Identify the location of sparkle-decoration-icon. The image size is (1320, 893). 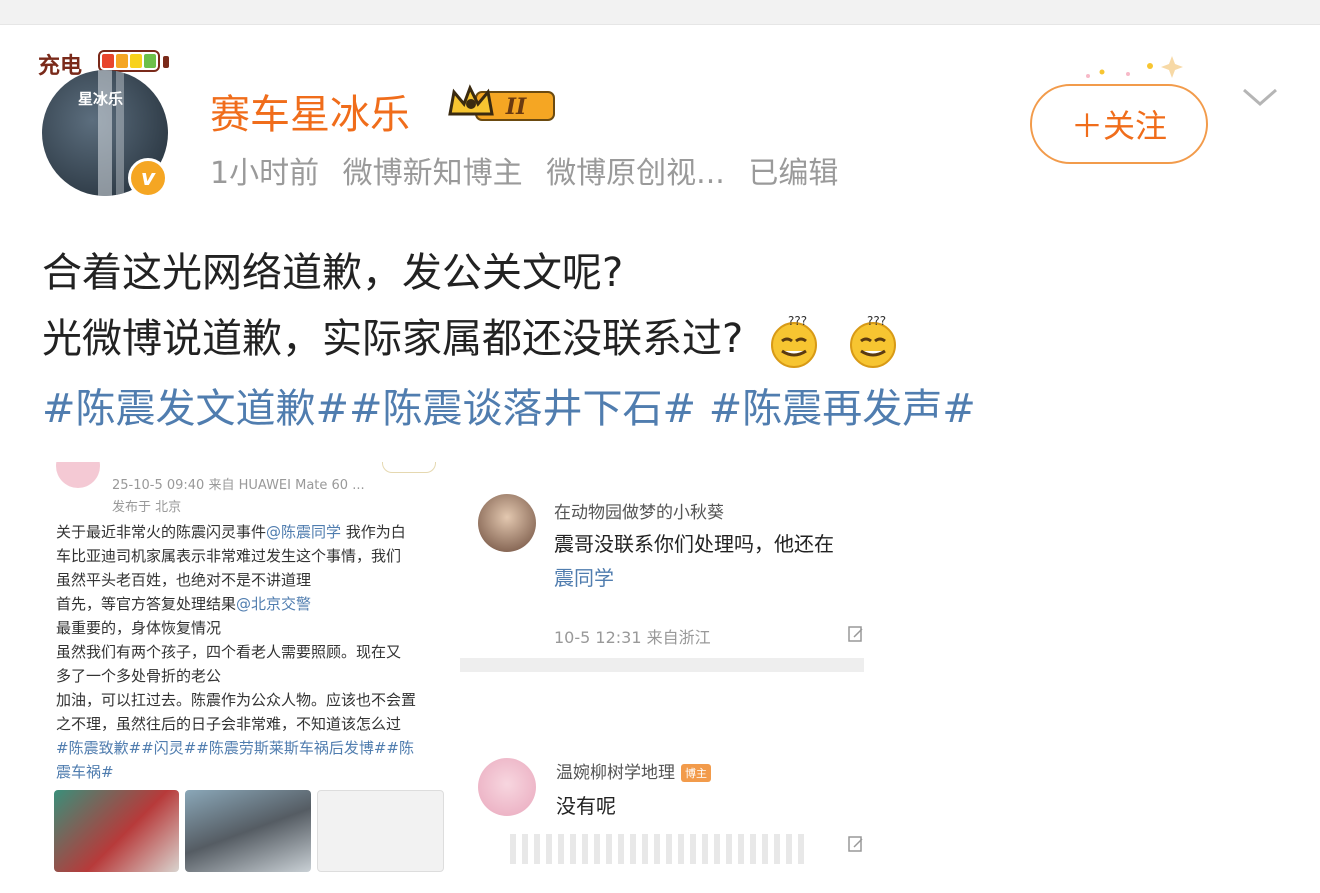
(1134, 67).